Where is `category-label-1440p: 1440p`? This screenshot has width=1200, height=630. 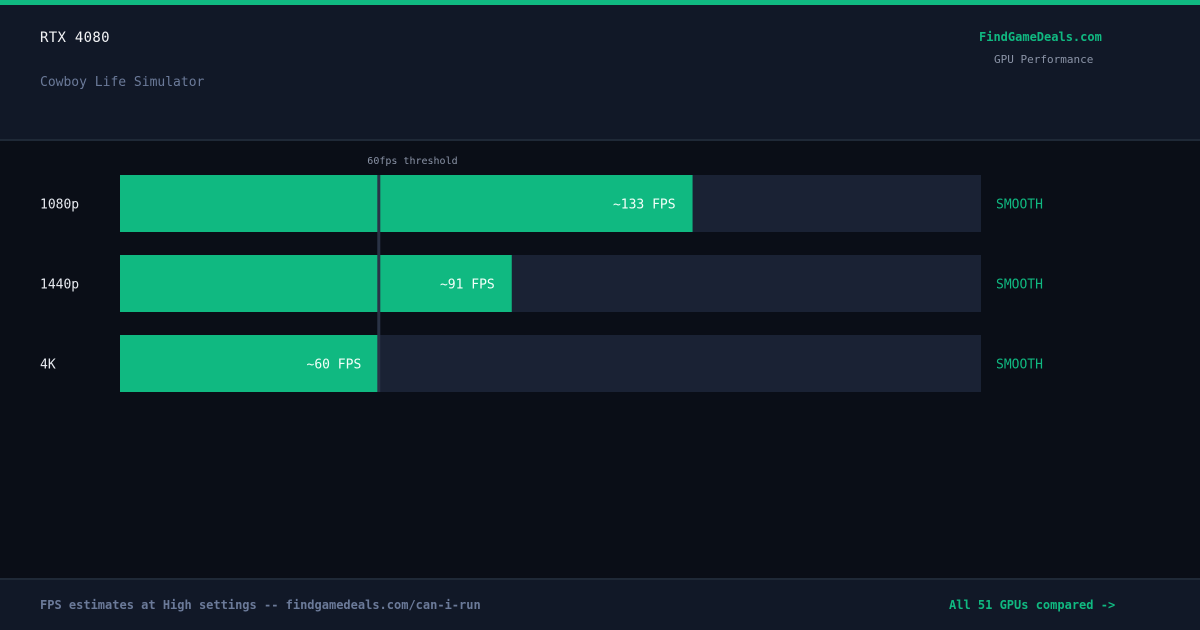
category-label-1440p: 1440p is located at coordinates (59, 285).